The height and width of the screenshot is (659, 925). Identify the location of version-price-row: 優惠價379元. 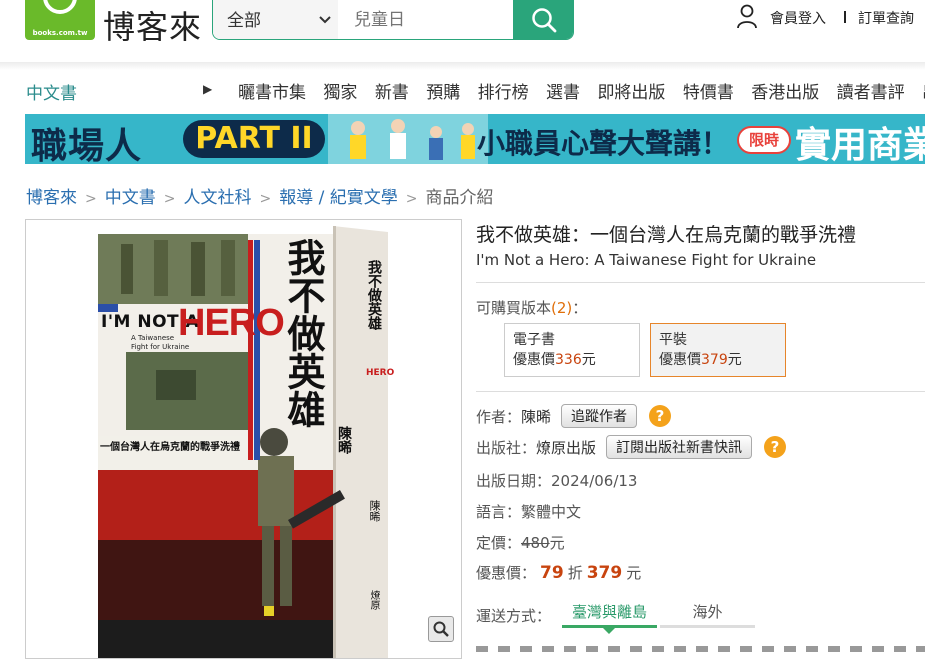
(722, 360).